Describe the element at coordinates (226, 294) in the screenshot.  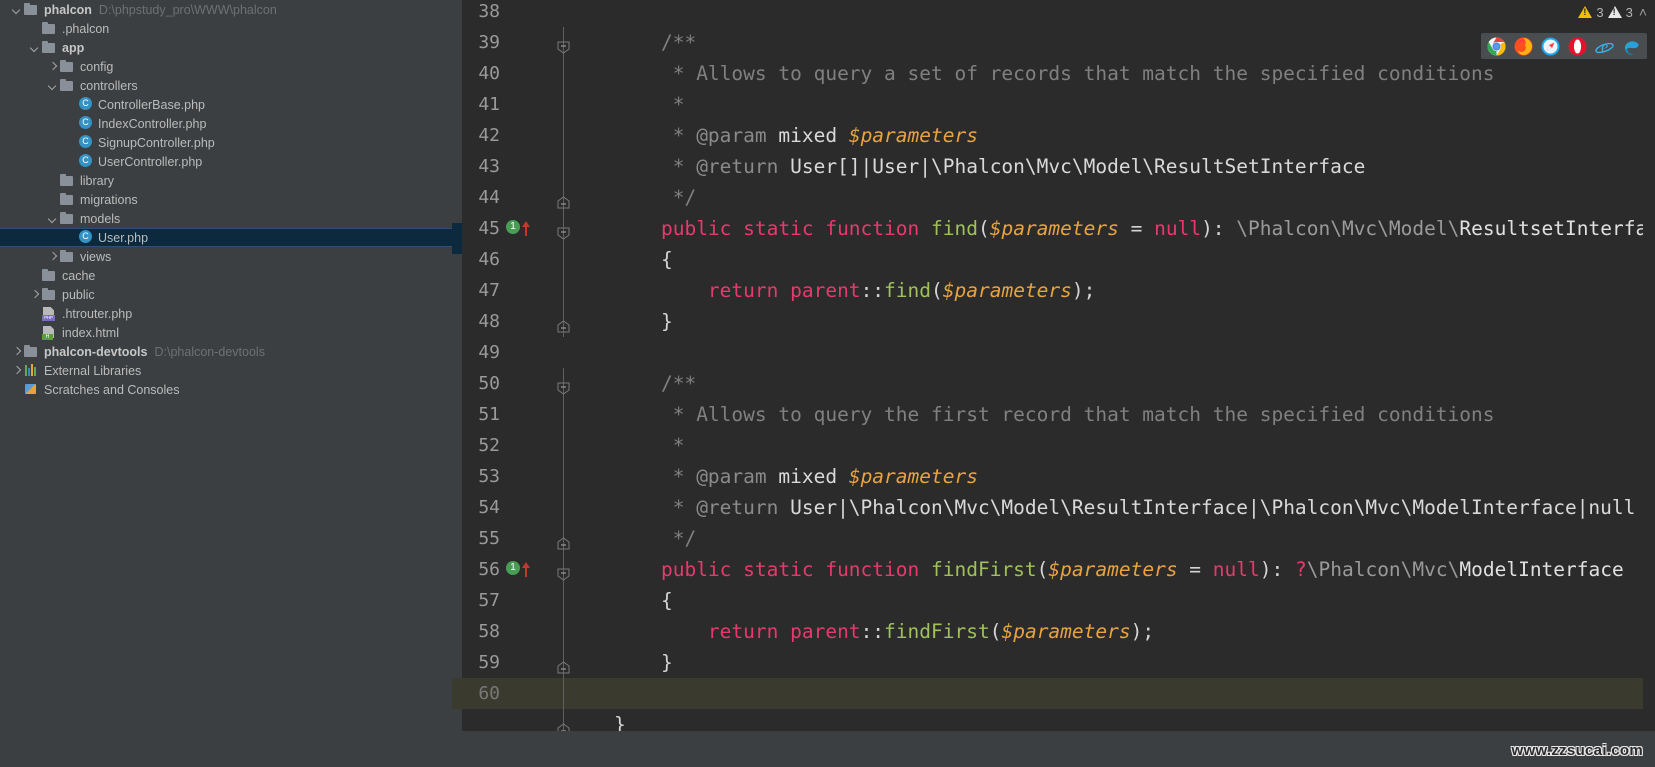
I see `tree-item-public: public` at that location.